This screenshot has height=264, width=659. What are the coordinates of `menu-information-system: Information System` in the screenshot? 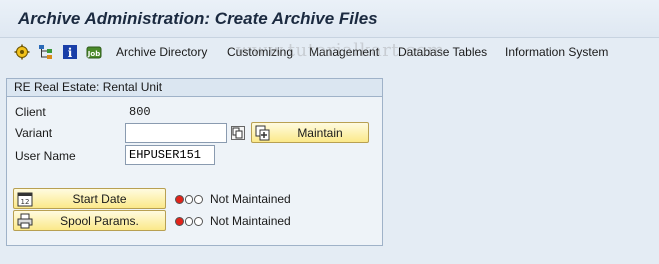 It's located at (556, 52).